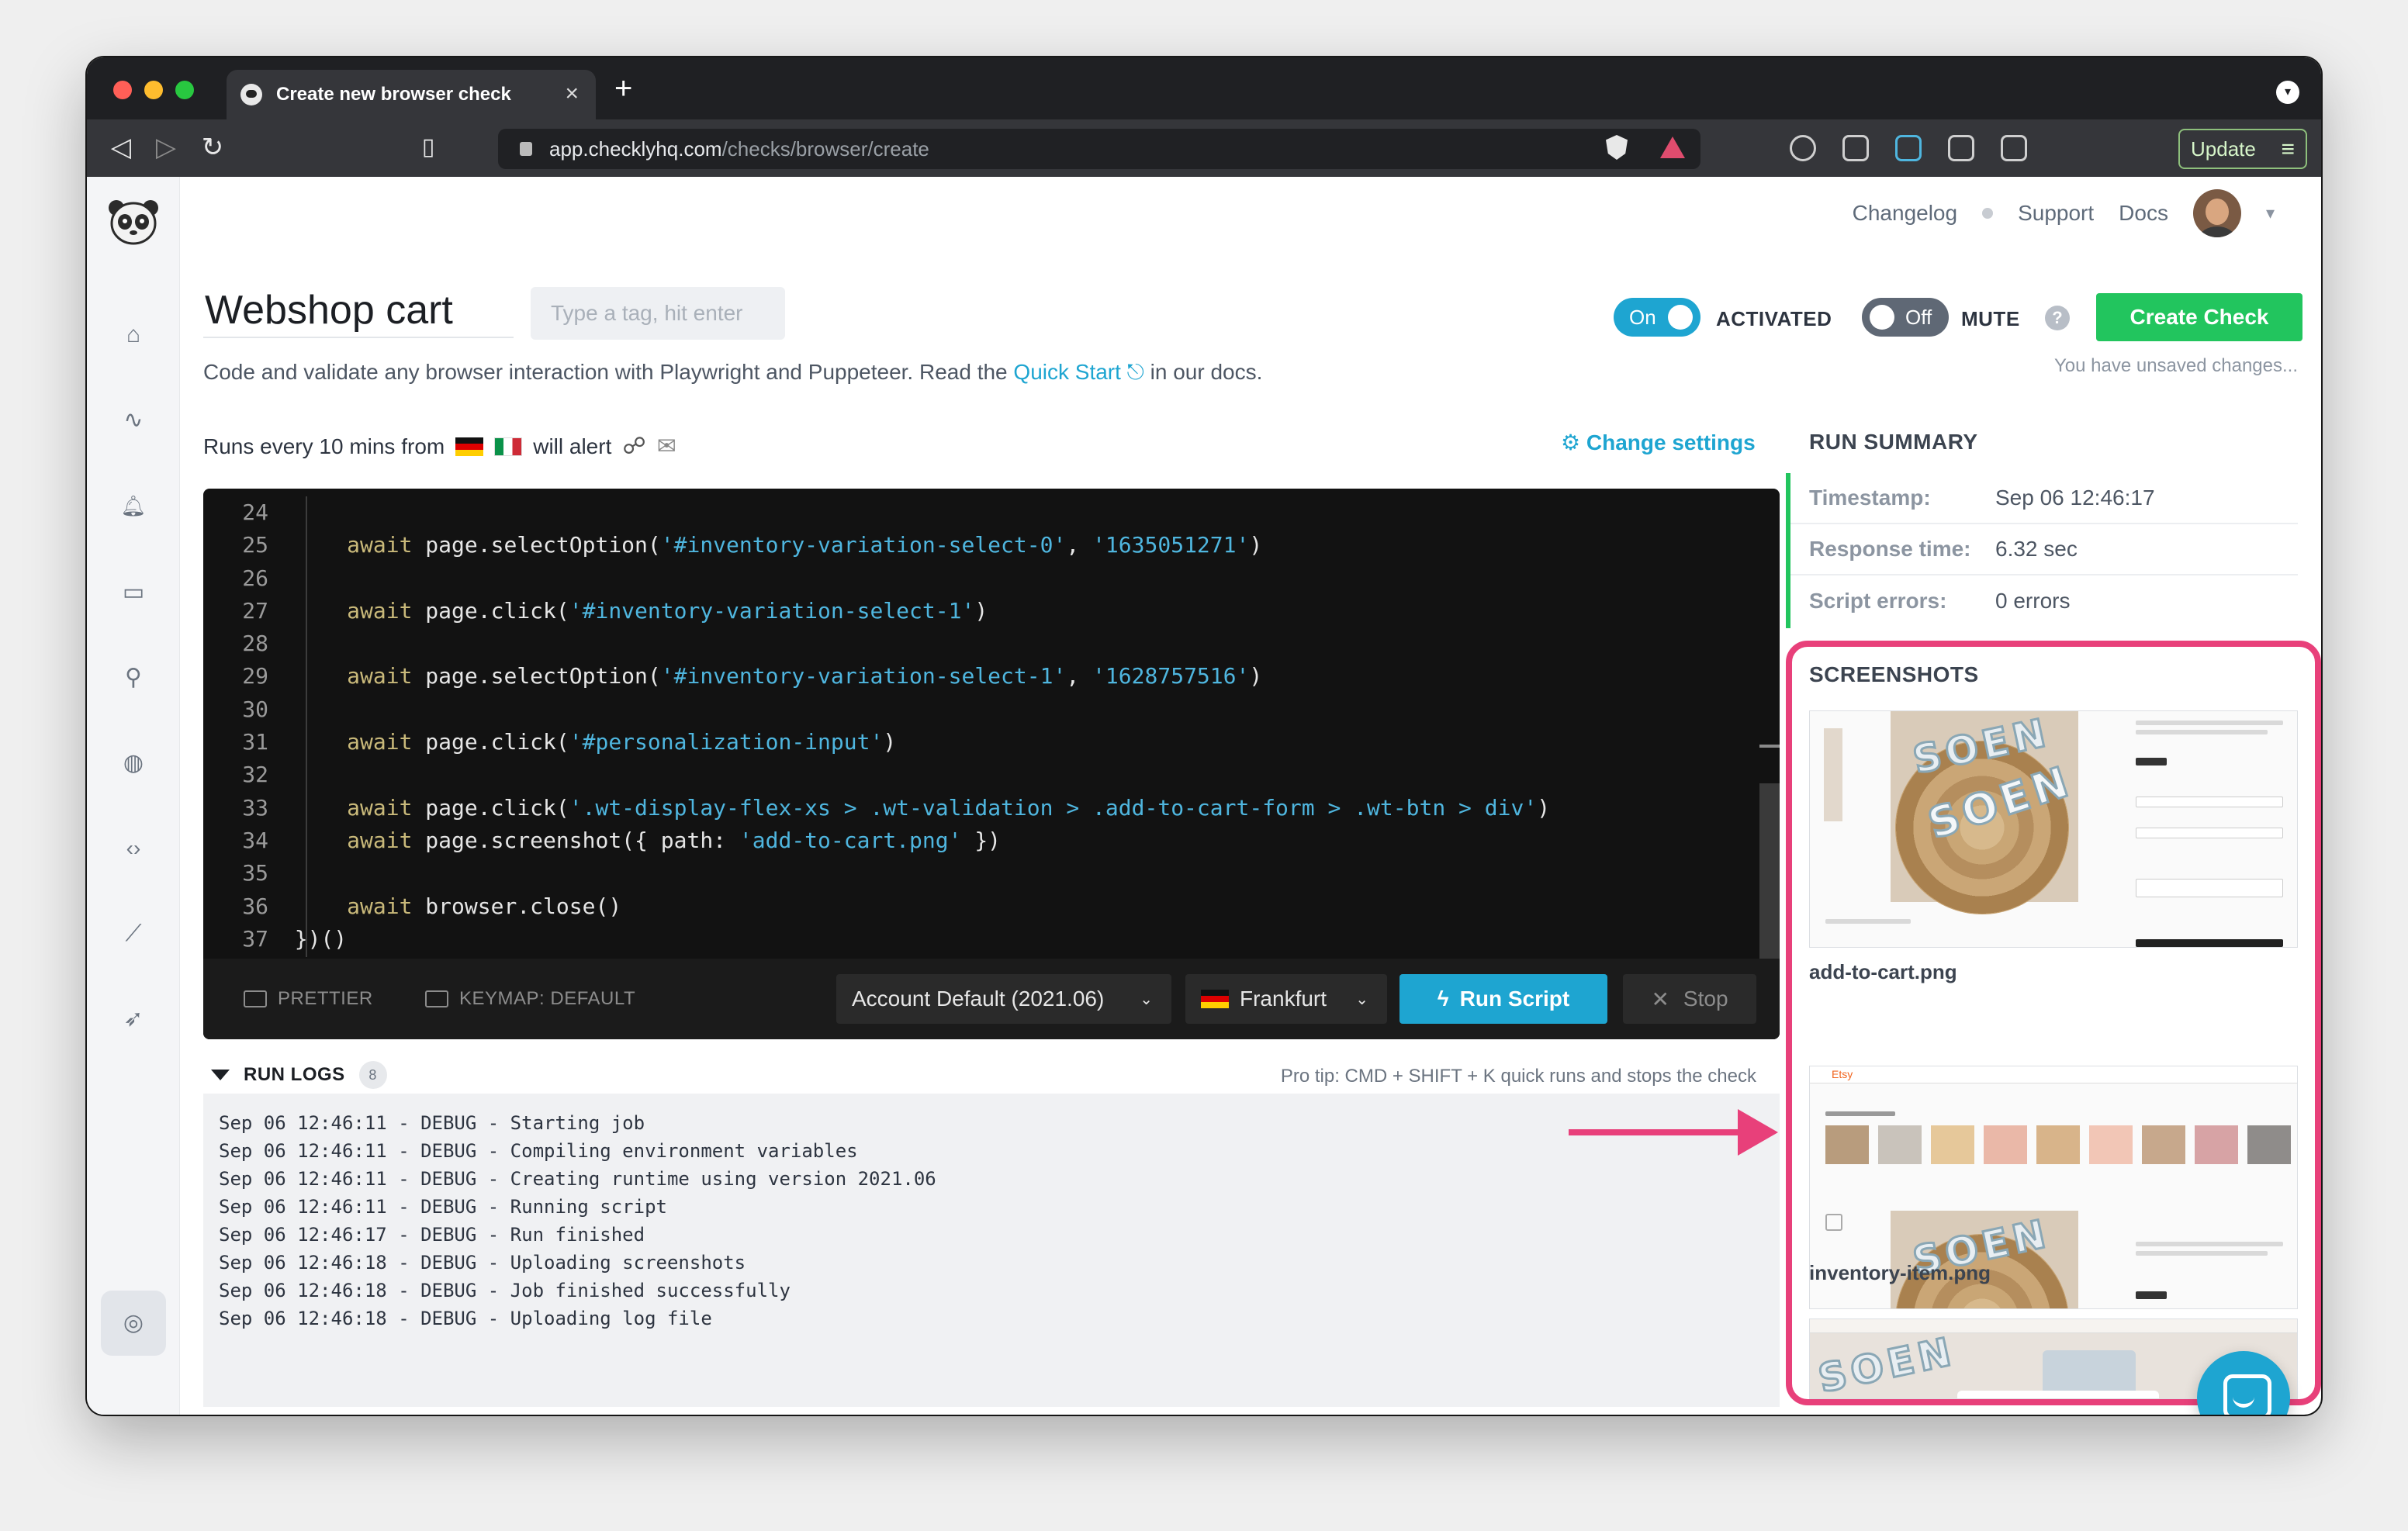 This screenshot has width=2408, height=1531. Describe the element at coordinates (1361, 999) in the screenshot. I see `chevron-down-icon: ⌄` at that location.